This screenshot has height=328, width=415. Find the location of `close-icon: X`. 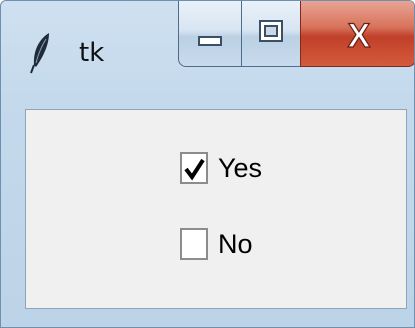

close-icon: X is located at coordinates (359, 35).